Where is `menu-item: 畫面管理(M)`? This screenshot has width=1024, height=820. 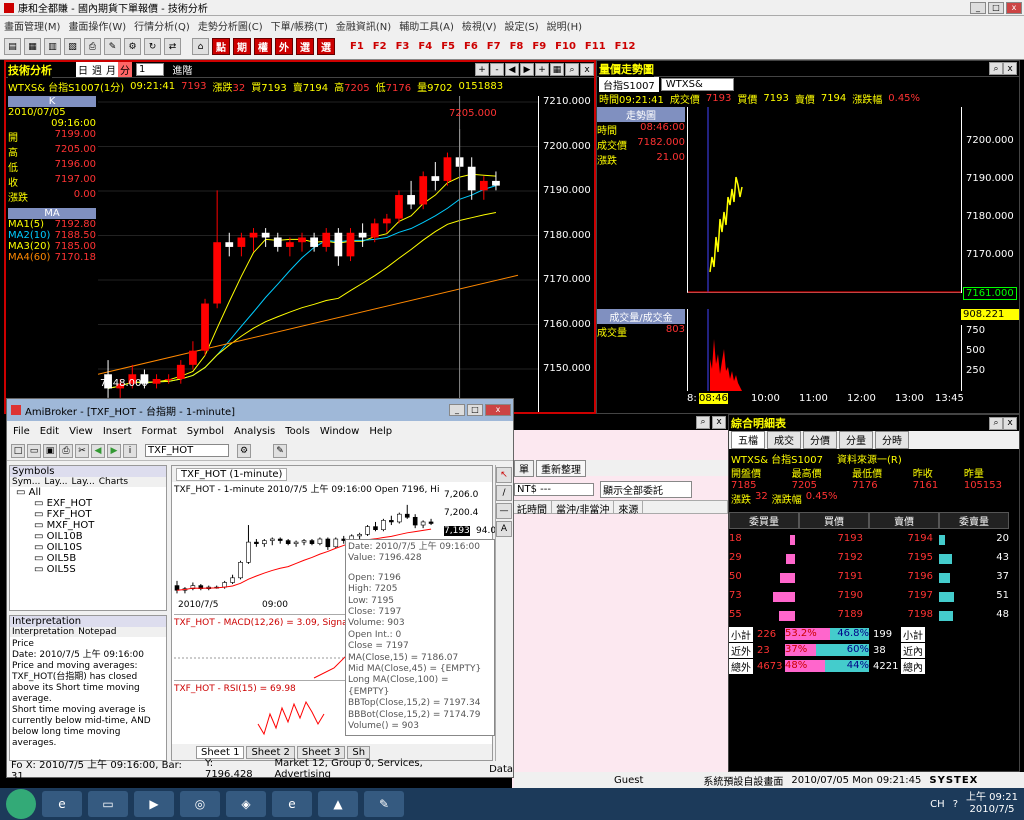 menu-item: 畫面管理(M) is located at coordinates (32, 25).